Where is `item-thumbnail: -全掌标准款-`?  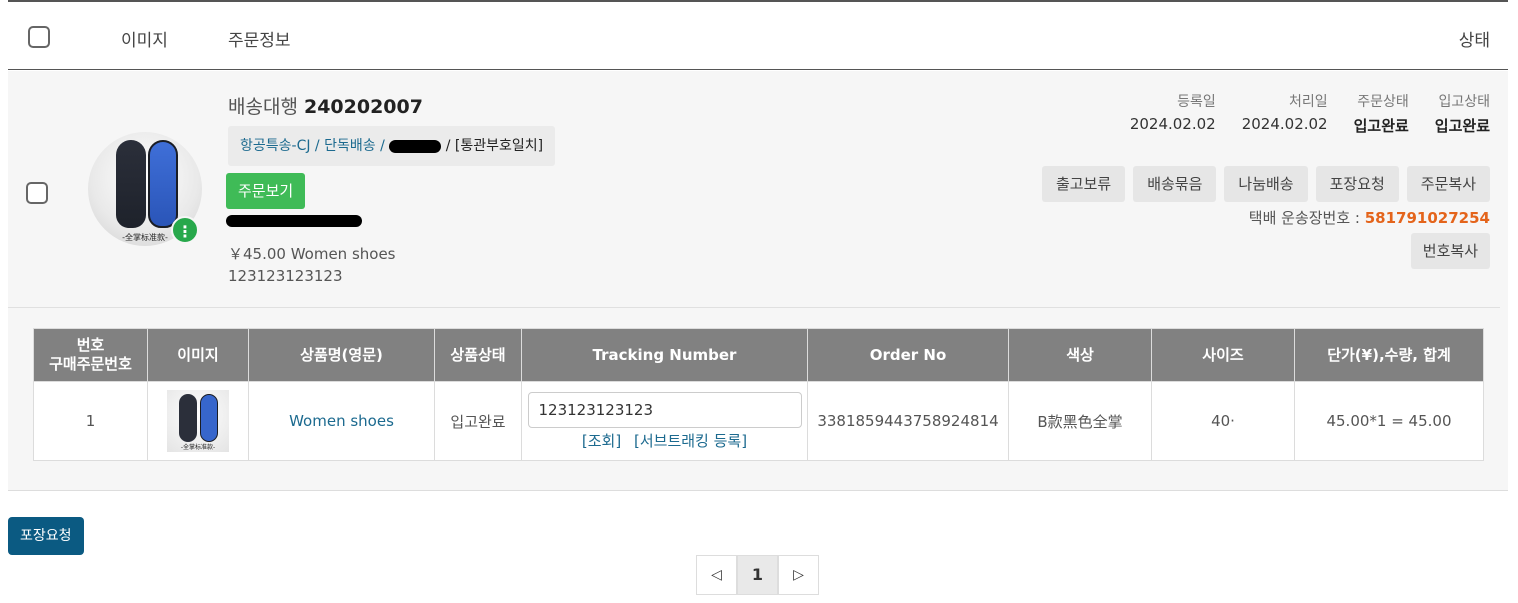 item-thumbnail: -全掌标准款- is located at coordinates (198, 421).